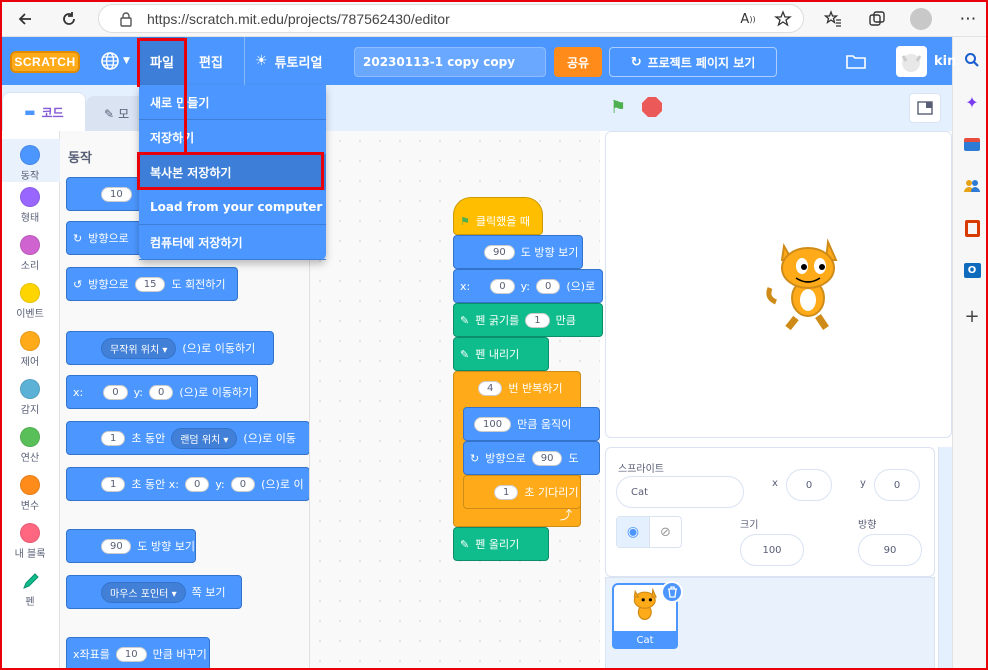 The width and height of the screenshot is (988, 670). Describe the element at coordinates (972, 228) in the screenshot. I see `office-icon` at that location.